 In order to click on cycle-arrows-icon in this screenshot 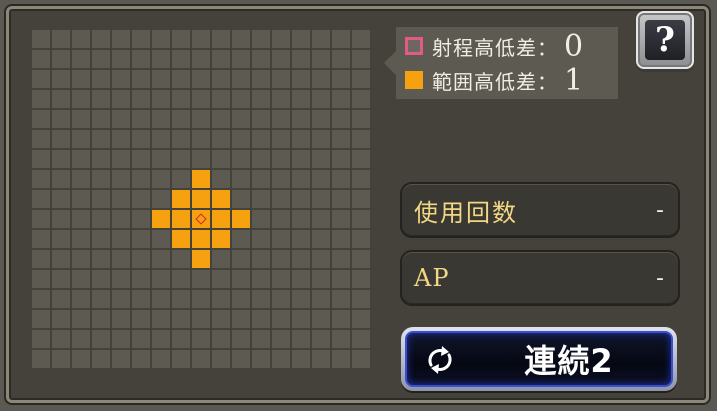, I will do `click(440, 360)`.